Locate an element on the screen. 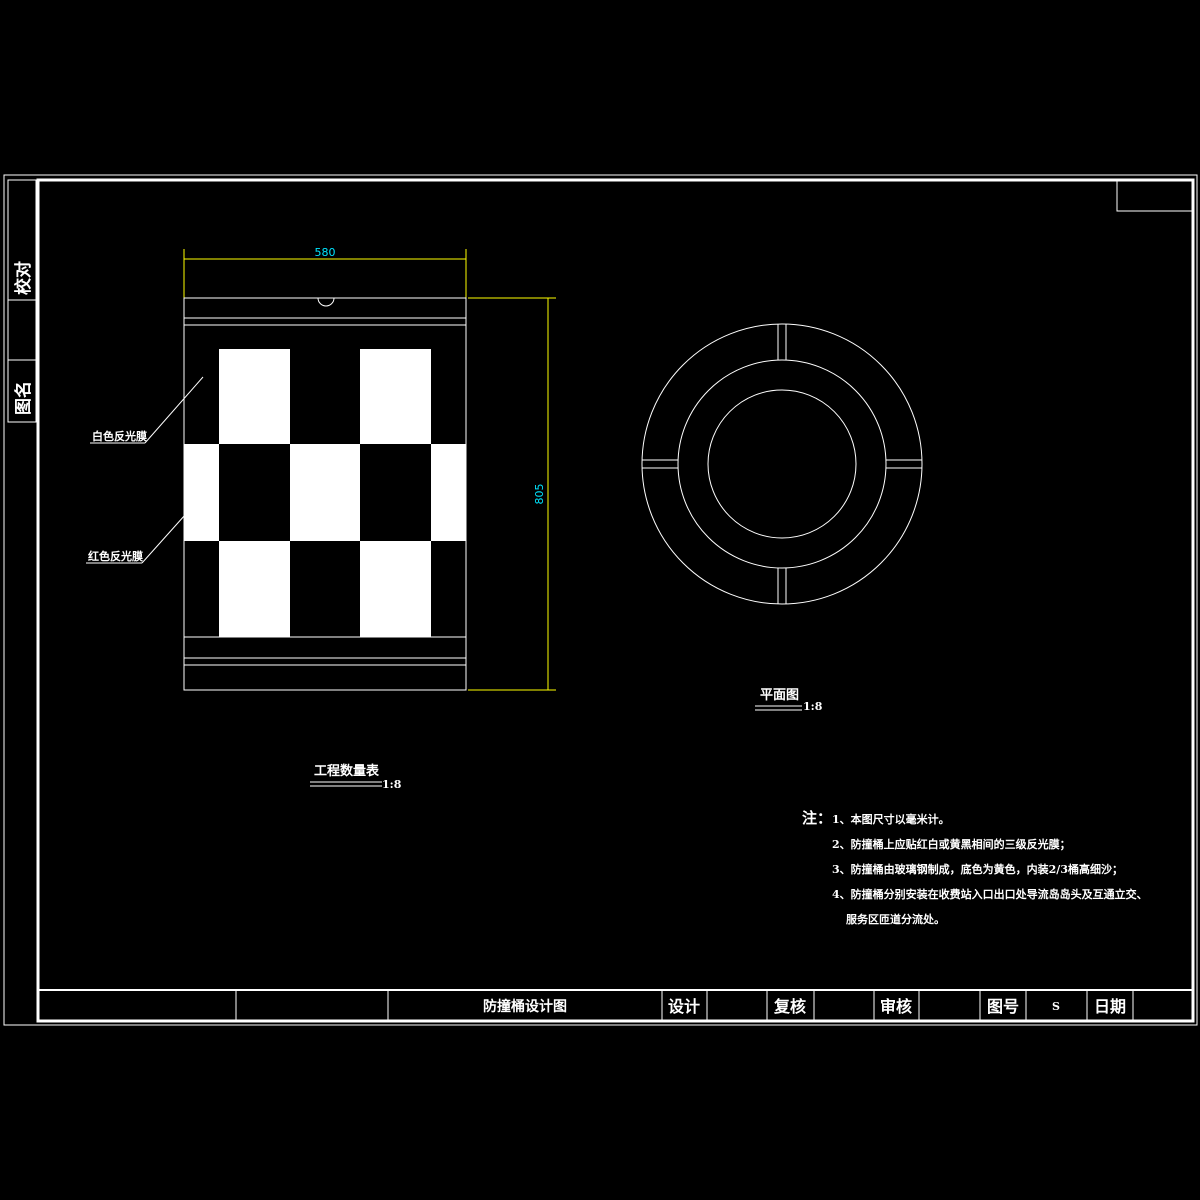  drawing-no-value: S is located at coordinates (1056, 1006).